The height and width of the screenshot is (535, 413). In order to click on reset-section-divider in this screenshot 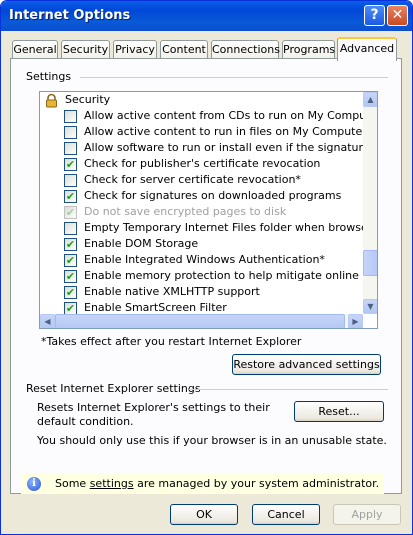, I will do `click(288, 389)`.